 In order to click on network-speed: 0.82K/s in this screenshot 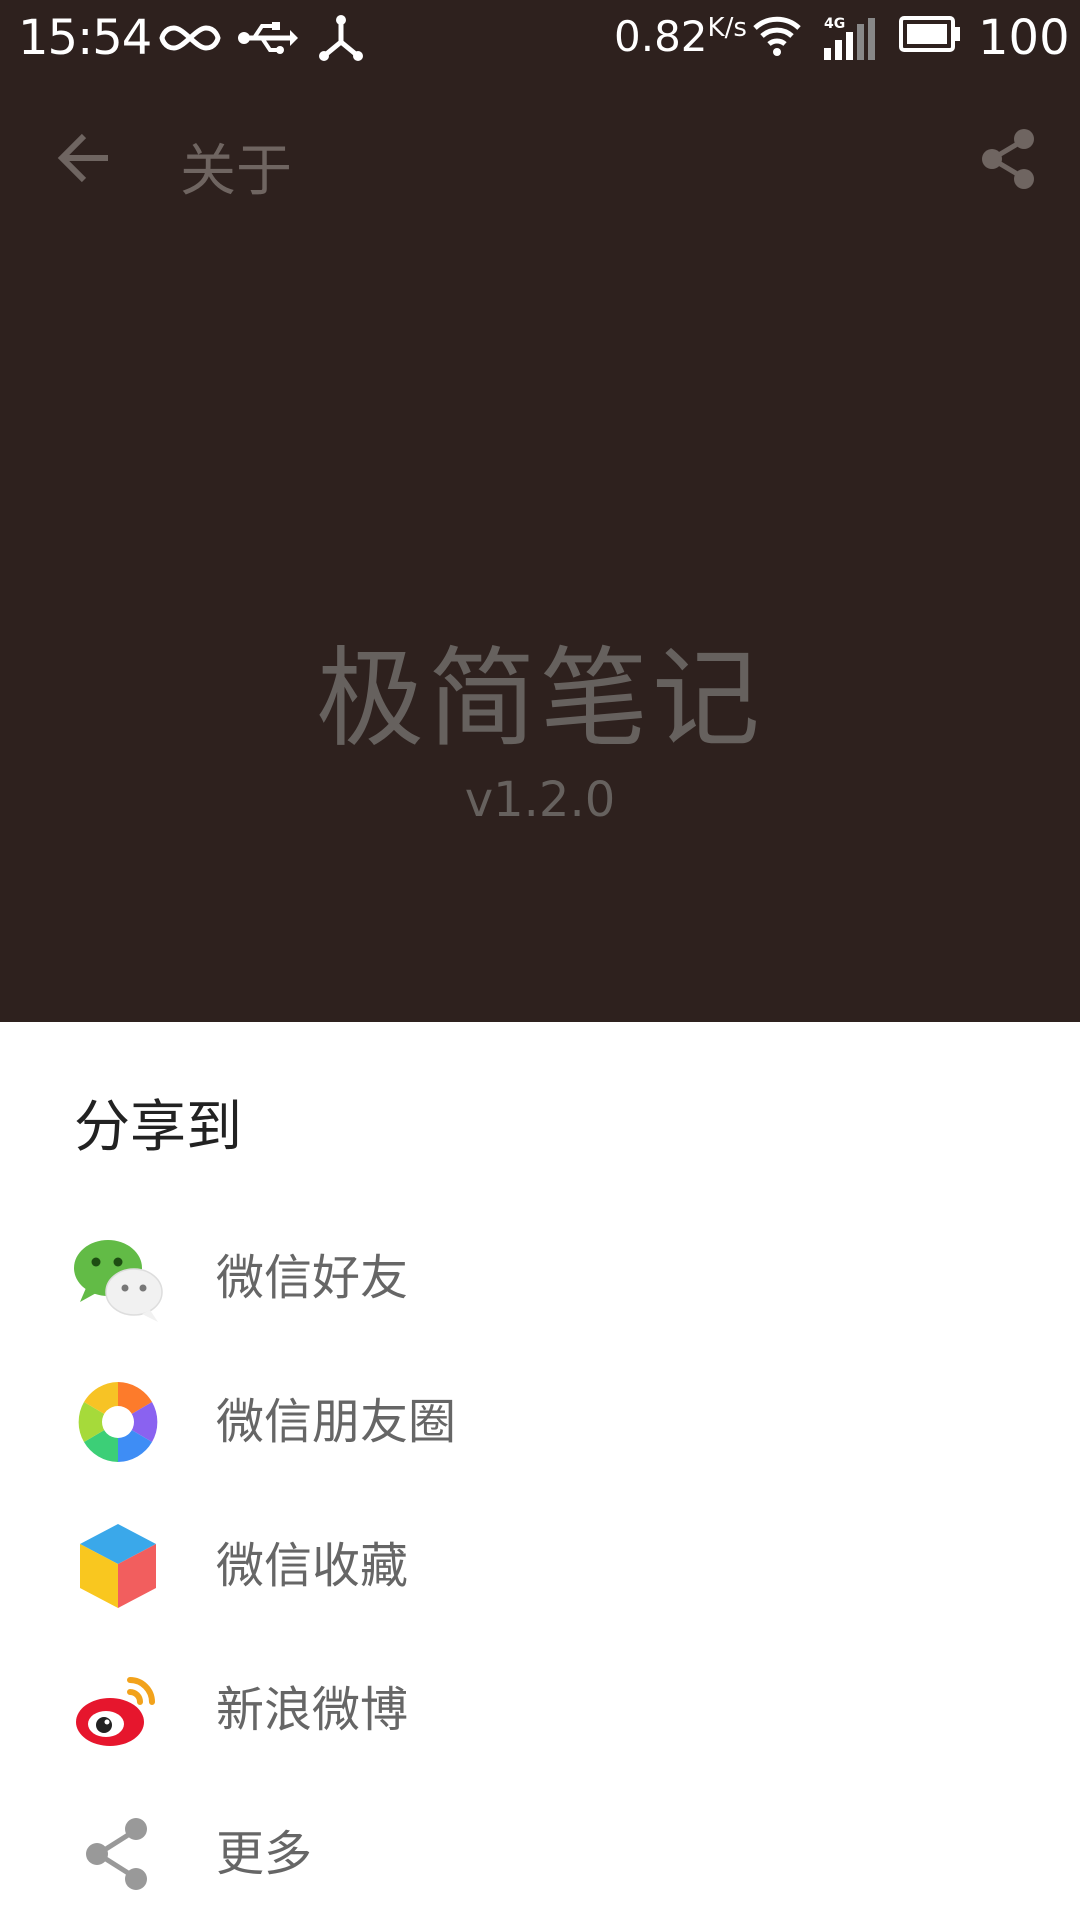, I will do `click(680, 36)`.